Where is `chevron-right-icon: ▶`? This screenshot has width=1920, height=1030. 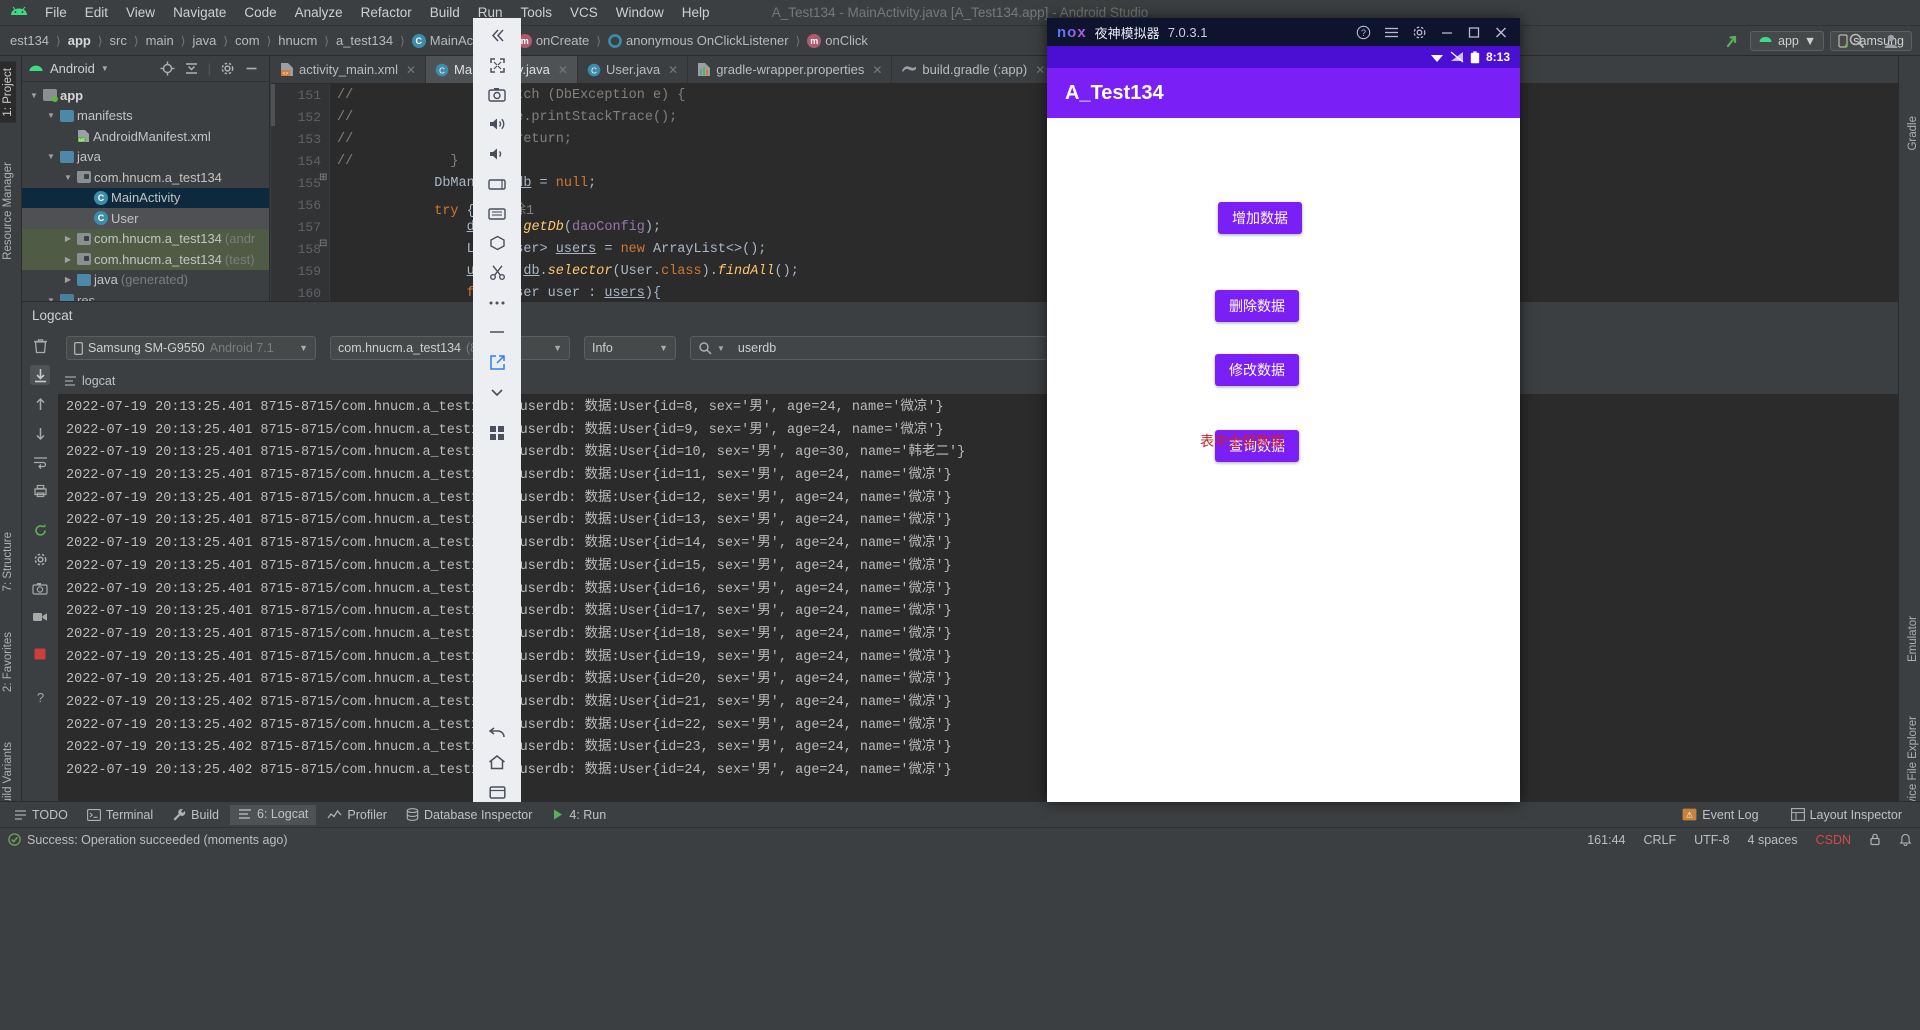 chevron-right-icon: ▶ is located at coordinates (68, 259).